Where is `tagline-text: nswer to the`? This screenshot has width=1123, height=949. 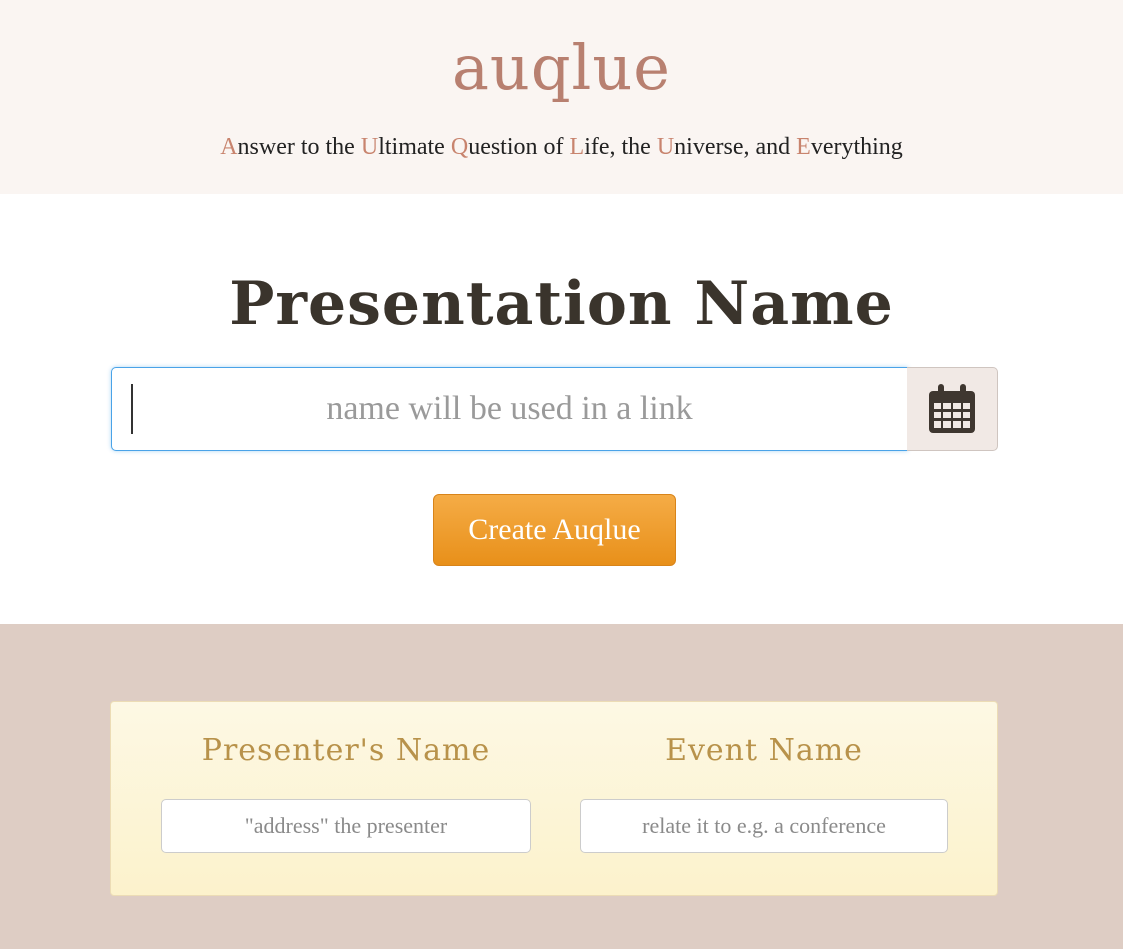
tagline-text: nswer to the is located at coordinates (299, 147).